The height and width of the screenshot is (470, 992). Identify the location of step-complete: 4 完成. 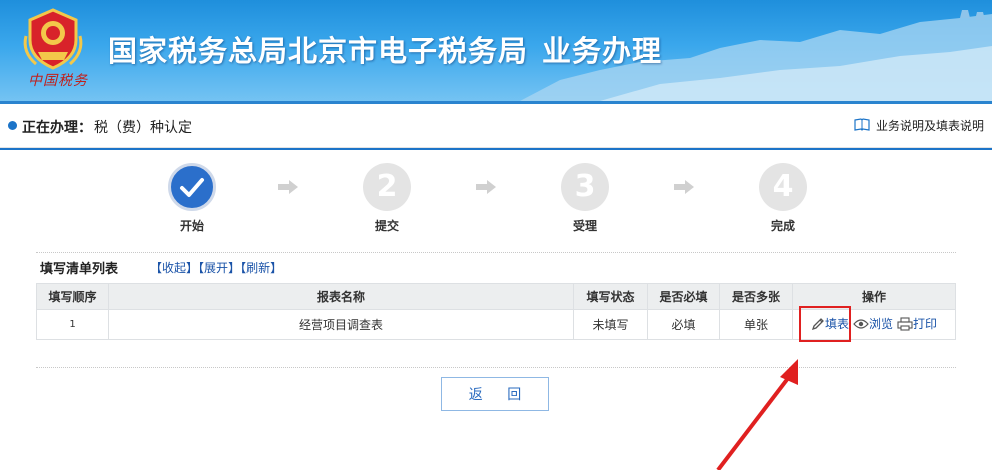
(783, 198).